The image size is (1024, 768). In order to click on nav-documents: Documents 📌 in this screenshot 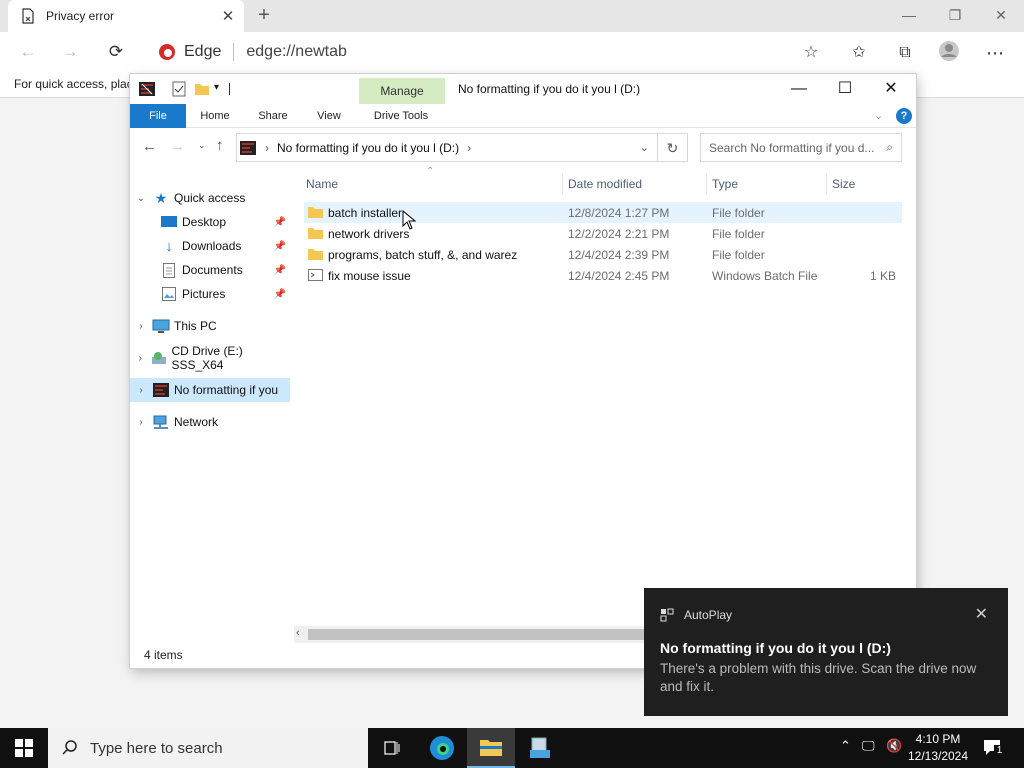, I will do `click(210, 270)`.